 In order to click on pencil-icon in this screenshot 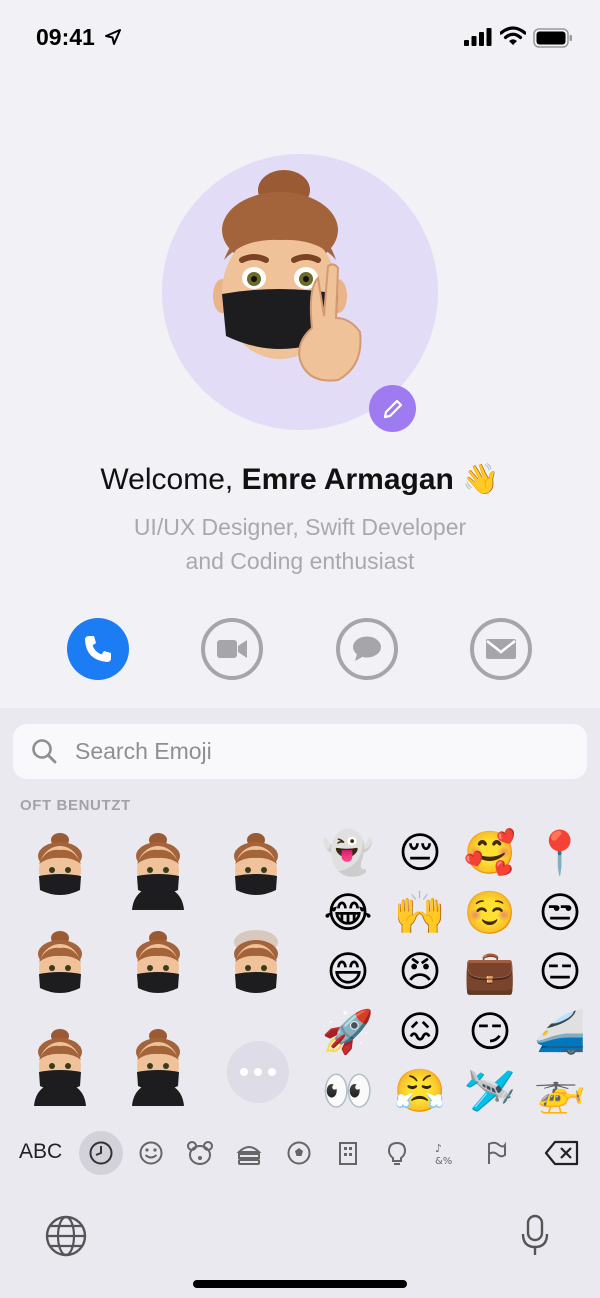, I will do `click(392, 408)`.